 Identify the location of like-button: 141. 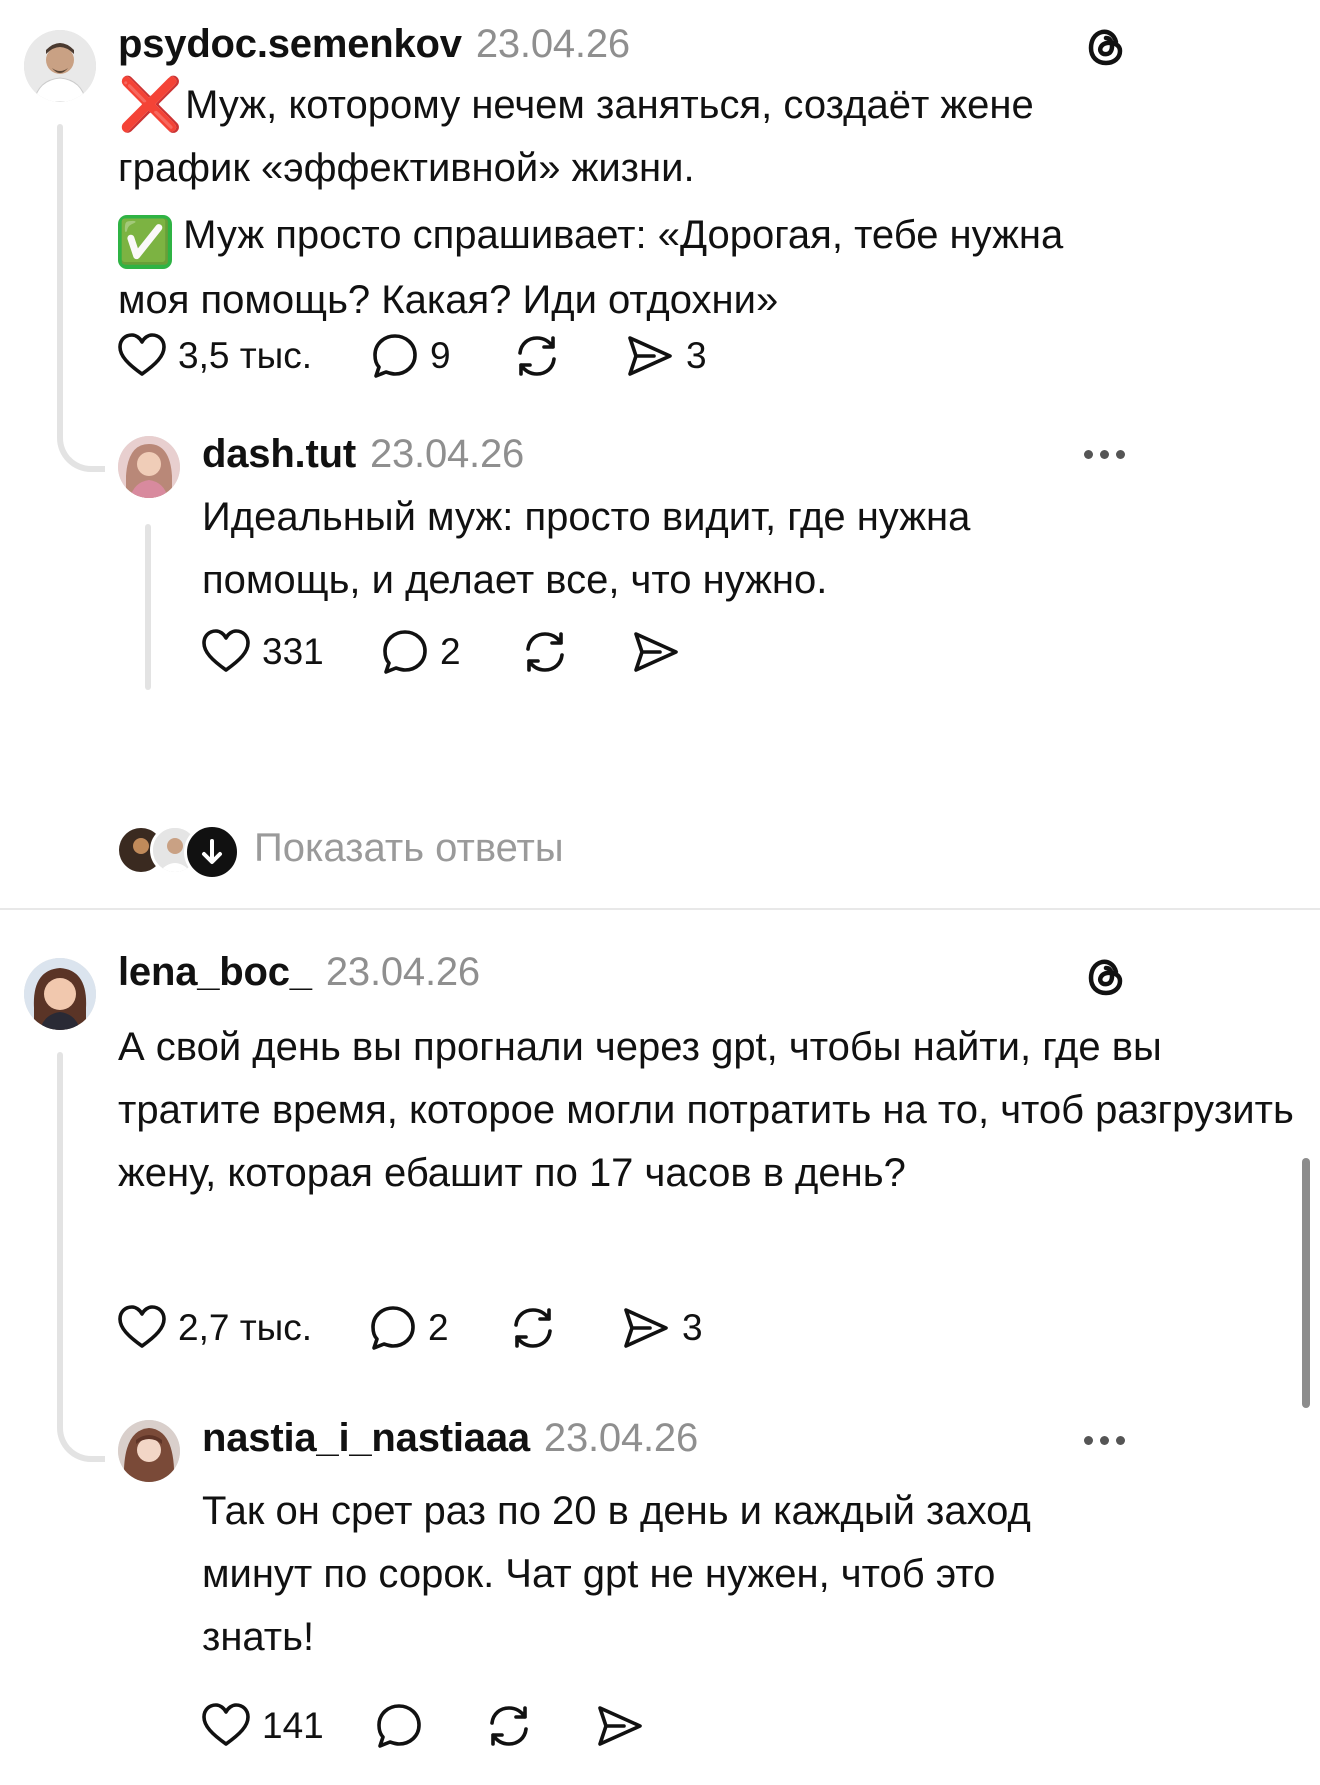
(262, 1726).